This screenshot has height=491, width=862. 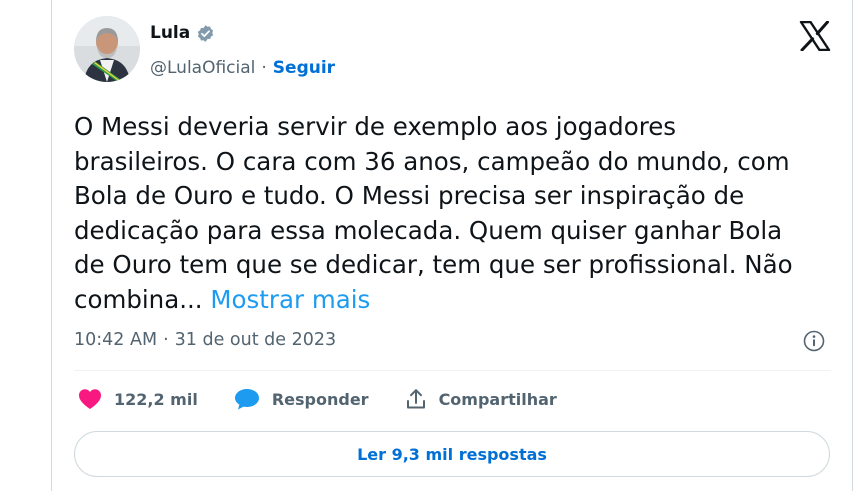 I want to click on avatar, so click(x=107, y=49).